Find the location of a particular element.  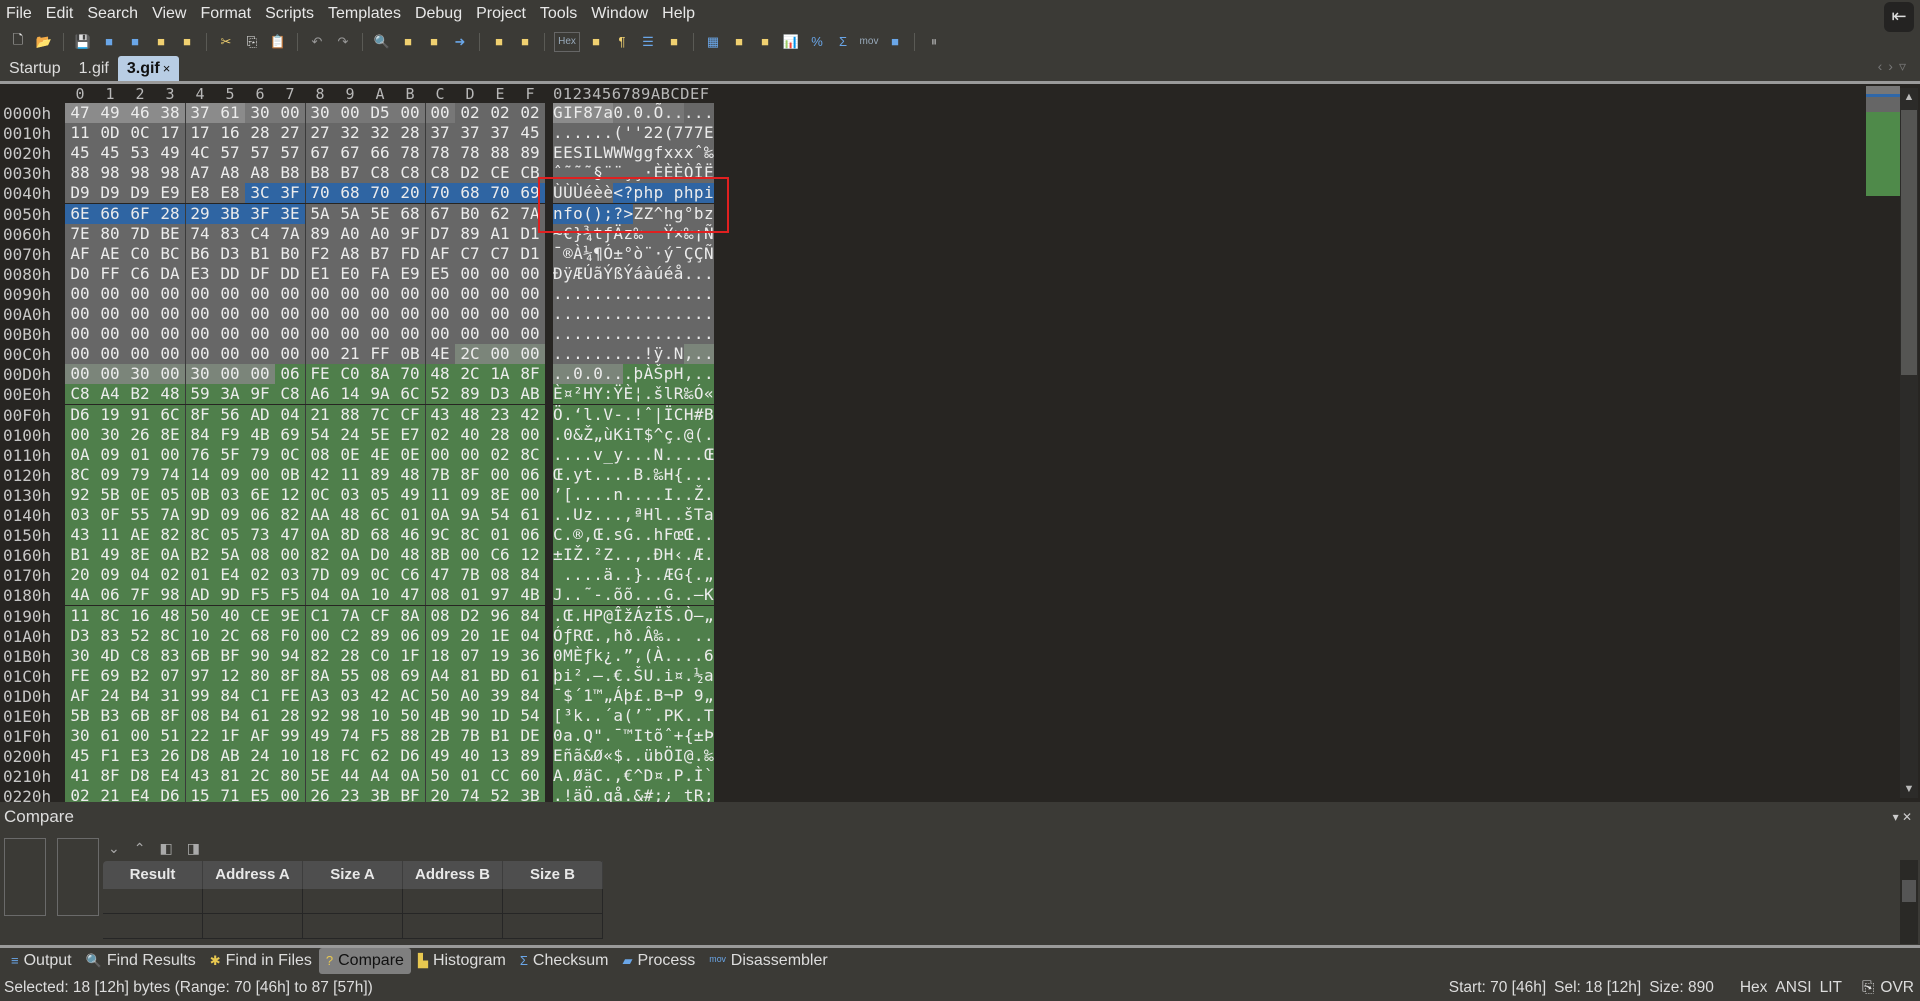

hex-byte: 10 is located at coordinates (380, 595).